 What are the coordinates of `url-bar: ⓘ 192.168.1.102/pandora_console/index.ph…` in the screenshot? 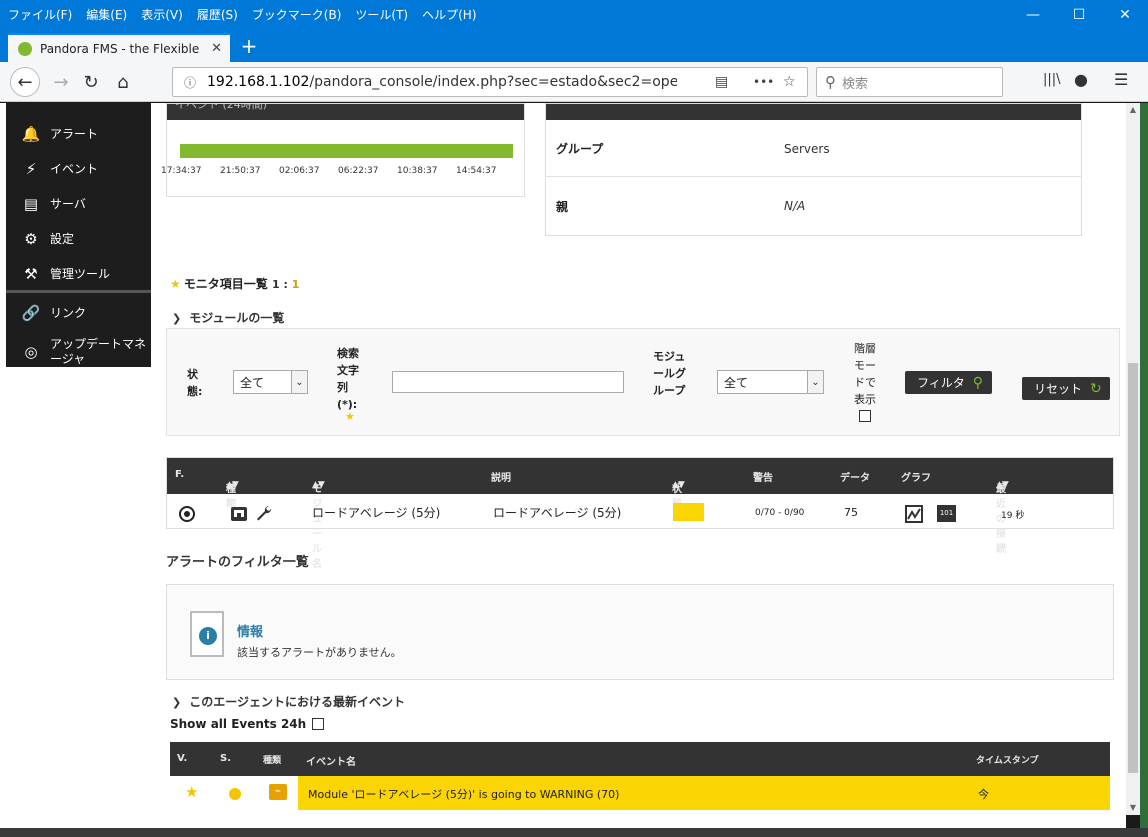 It's located at (490, 82).